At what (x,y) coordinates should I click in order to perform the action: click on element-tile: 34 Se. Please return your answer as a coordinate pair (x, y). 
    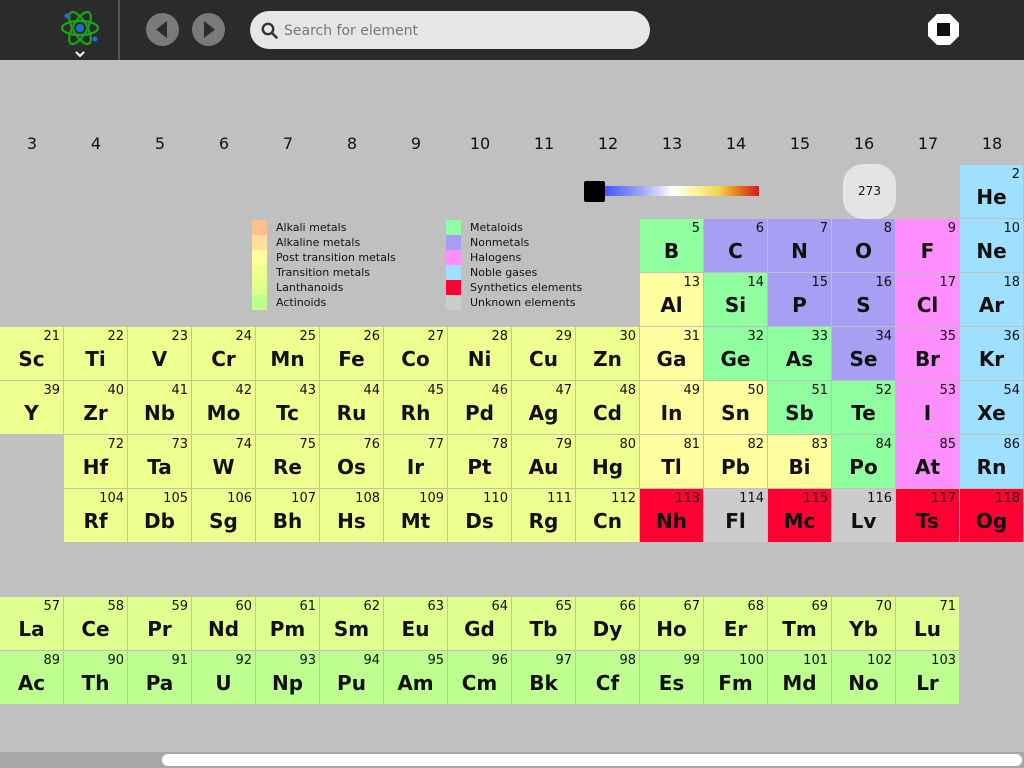
    Looking at the image, I should click on (863, 353).